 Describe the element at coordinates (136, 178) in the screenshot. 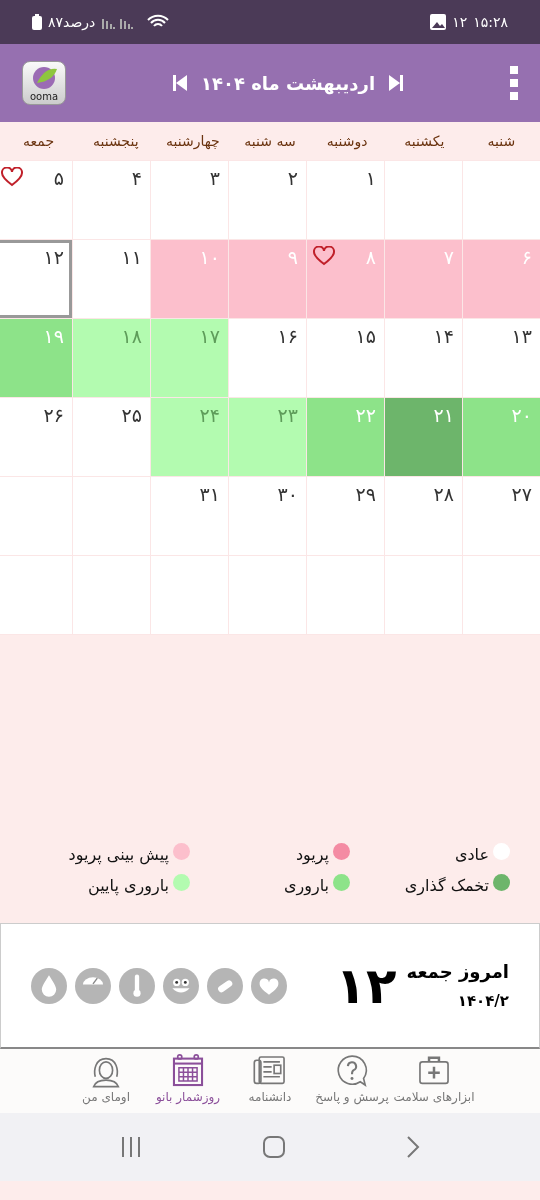

I see `day-number: ۴` at that location.